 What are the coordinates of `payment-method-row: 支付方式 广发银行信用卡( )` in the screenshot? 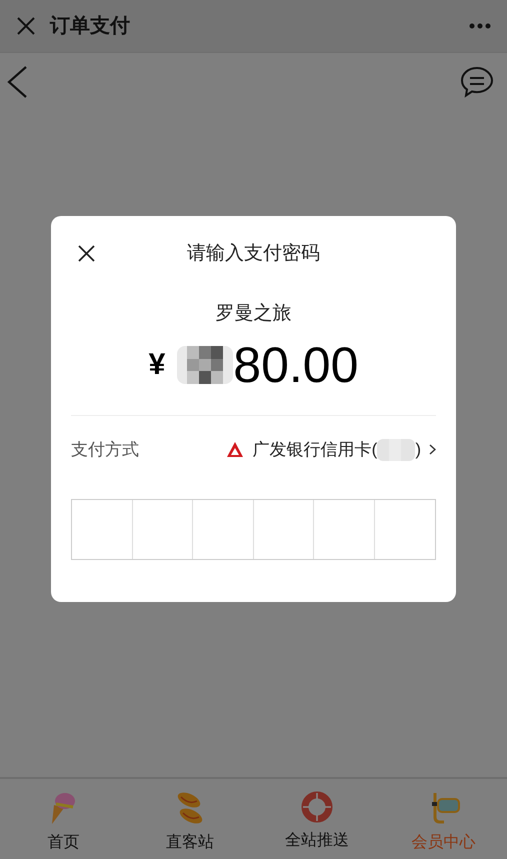 It's located at (253, 450).